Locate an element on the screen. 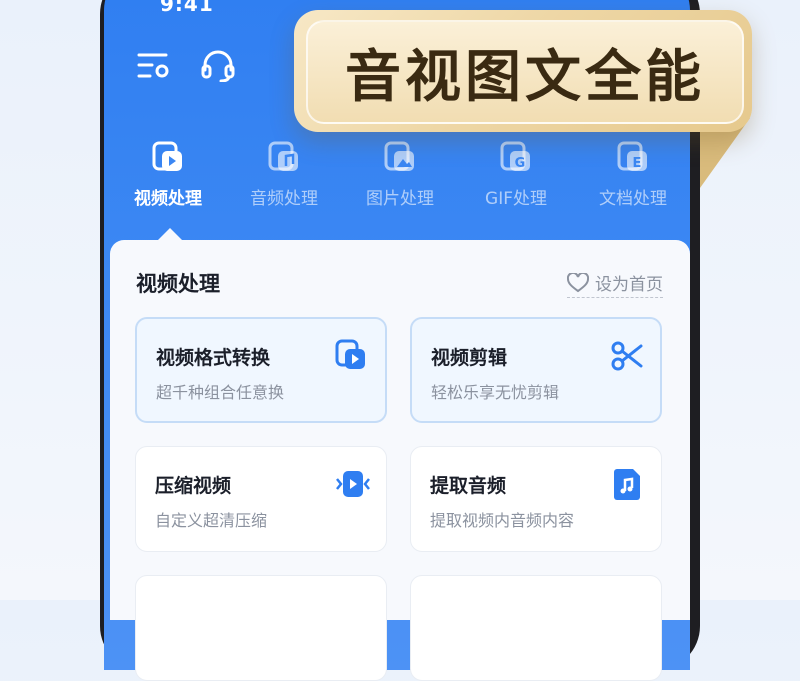  svg-text: G is located at coordinates (520, 163).